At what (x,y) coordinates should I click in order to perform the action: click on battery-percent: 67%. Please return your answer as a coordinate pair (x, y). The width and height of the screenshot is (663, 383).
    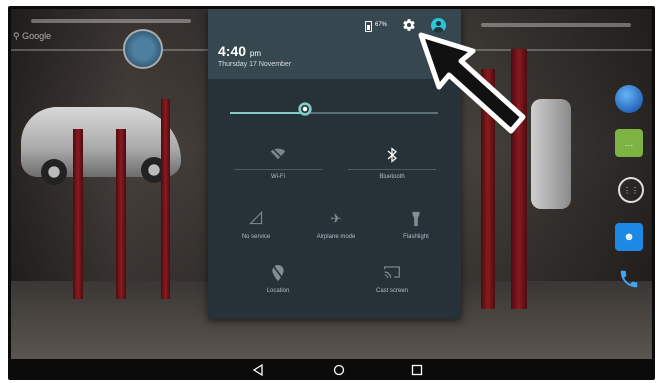
    Looking at the image, I should click on (381, 25).